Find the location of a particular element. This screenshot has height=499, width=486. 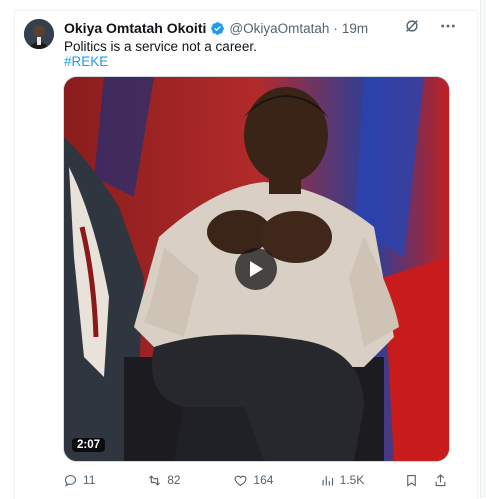

author-name: Okiya Omtatah Okoiti is located at coordinates (135, 28).